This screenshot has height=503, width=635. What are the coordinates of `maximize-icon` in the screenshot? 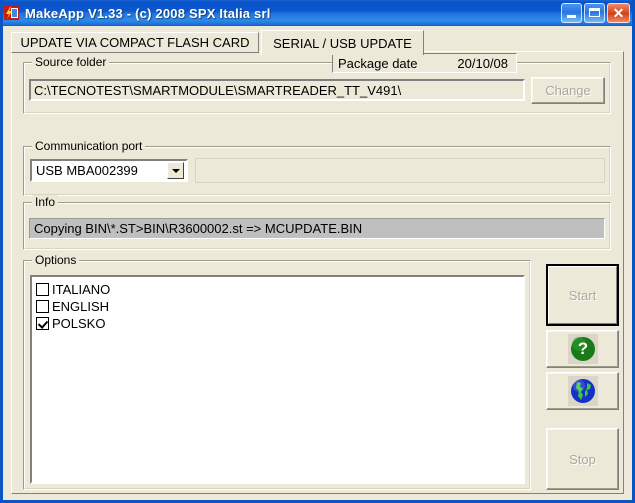 It's located at (594, 12).